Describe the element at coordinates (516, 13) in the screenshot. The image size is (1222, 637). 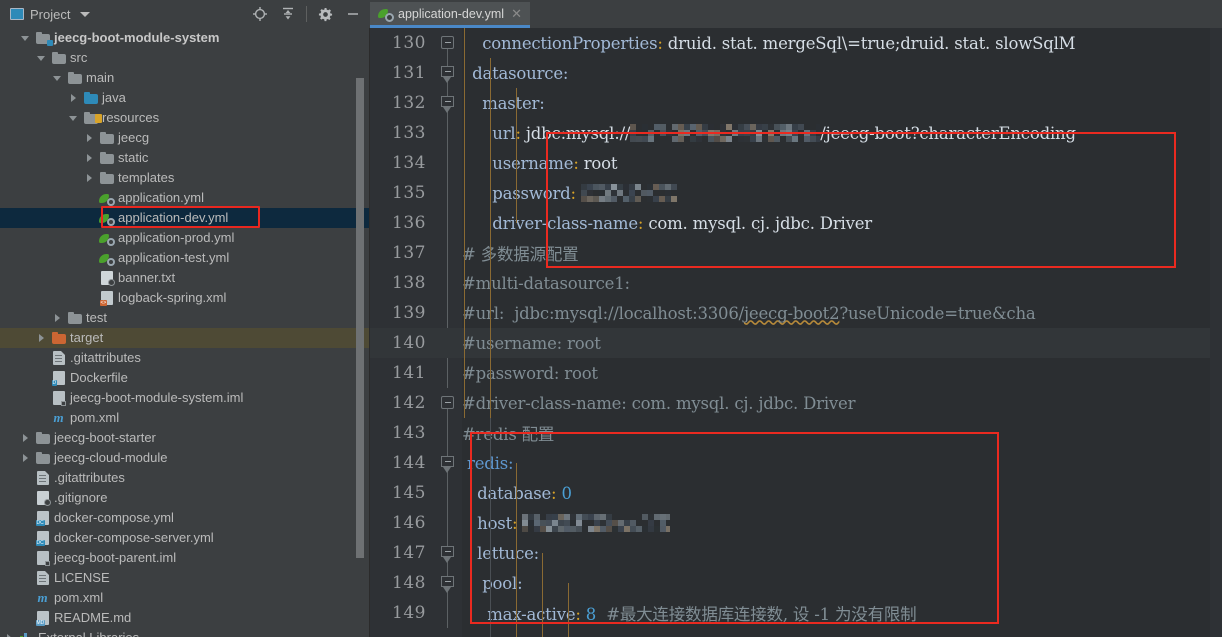
I see `close-icon: ✕` at that location.